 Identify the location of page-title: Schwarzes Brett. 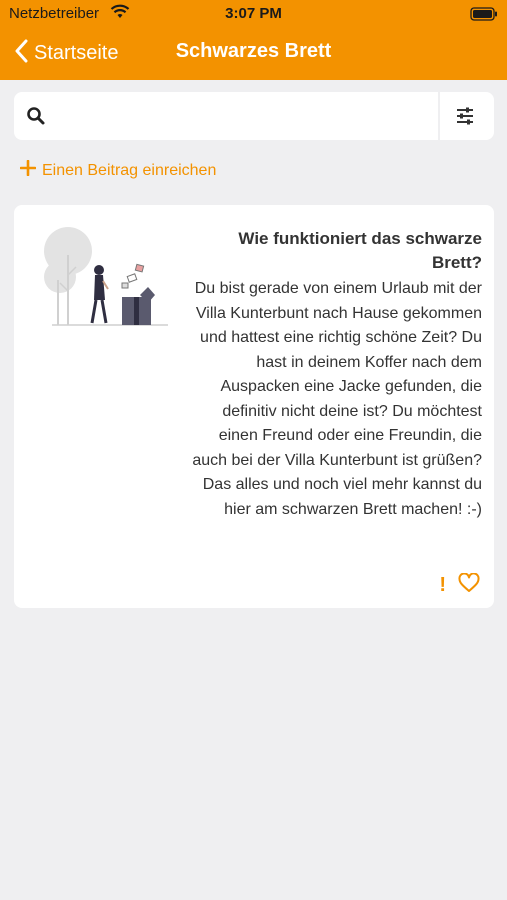
(253, 51).